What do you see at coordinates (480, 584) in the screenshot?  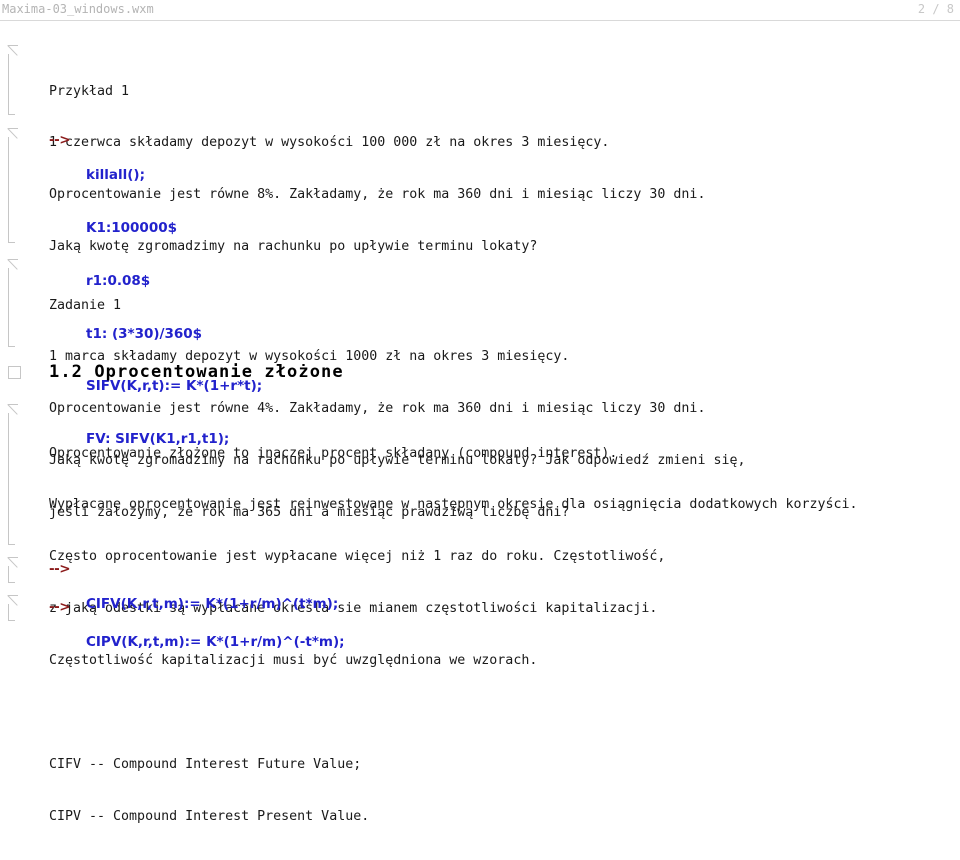 I see `code-cell-cifv: --> CIFV(K,r,t,m):= K*(1+r/m)^(t*m);` at bounding box center [480, 584].